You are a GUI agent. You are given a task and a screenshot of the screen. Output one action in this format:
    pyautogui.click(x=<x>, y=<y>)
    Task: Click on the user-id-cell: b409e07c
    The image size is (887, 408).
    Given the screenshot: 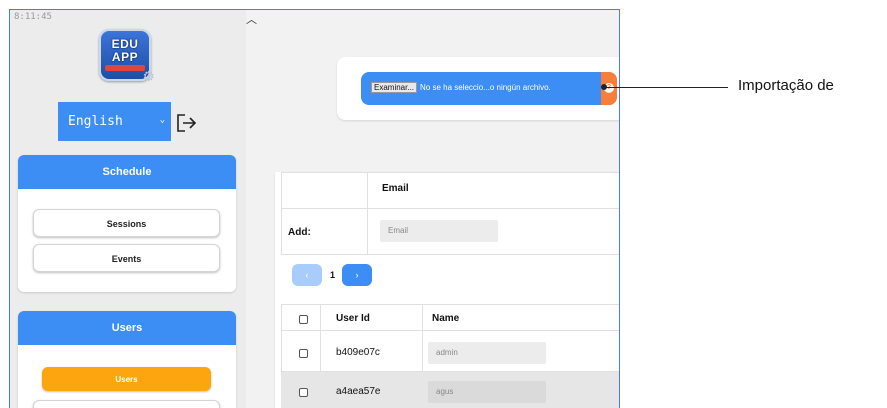 What is the action you would take?
    pyautogui.click(x=358, y=352)
    